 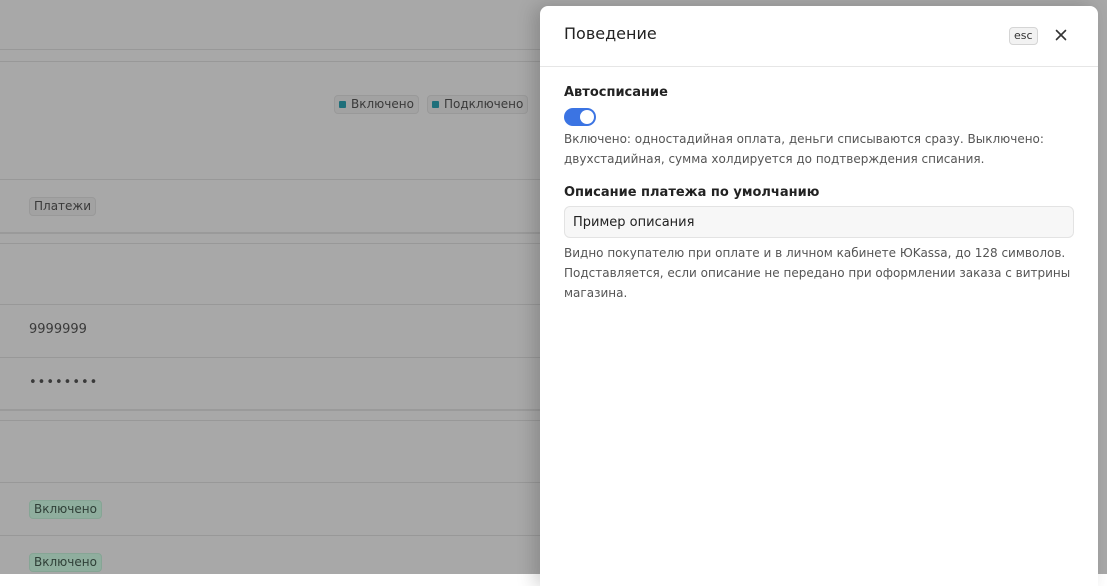 I want to click on payments-badge: Платежи, so click(x=63, y=206).